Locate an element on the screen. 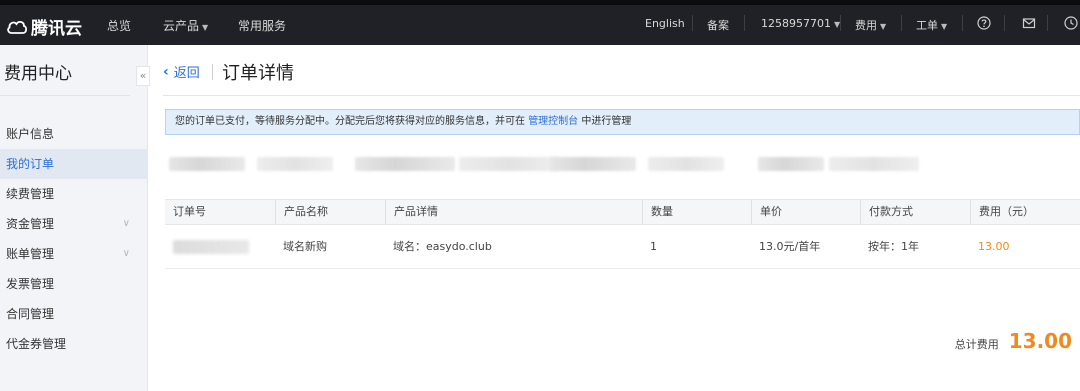 The image size is (1080, 391). back-link: ‹ 返回 is located at coordinates (181, 72).